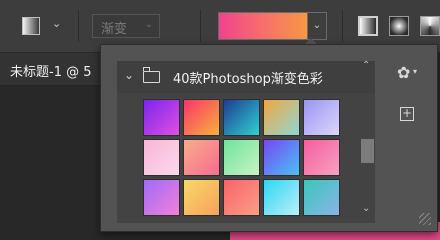 The width and height of the screenshot is (440, 240). Describe the element at coordinates (403, 72) in the screenshot. I see `gear-icon: ✿` at that location.